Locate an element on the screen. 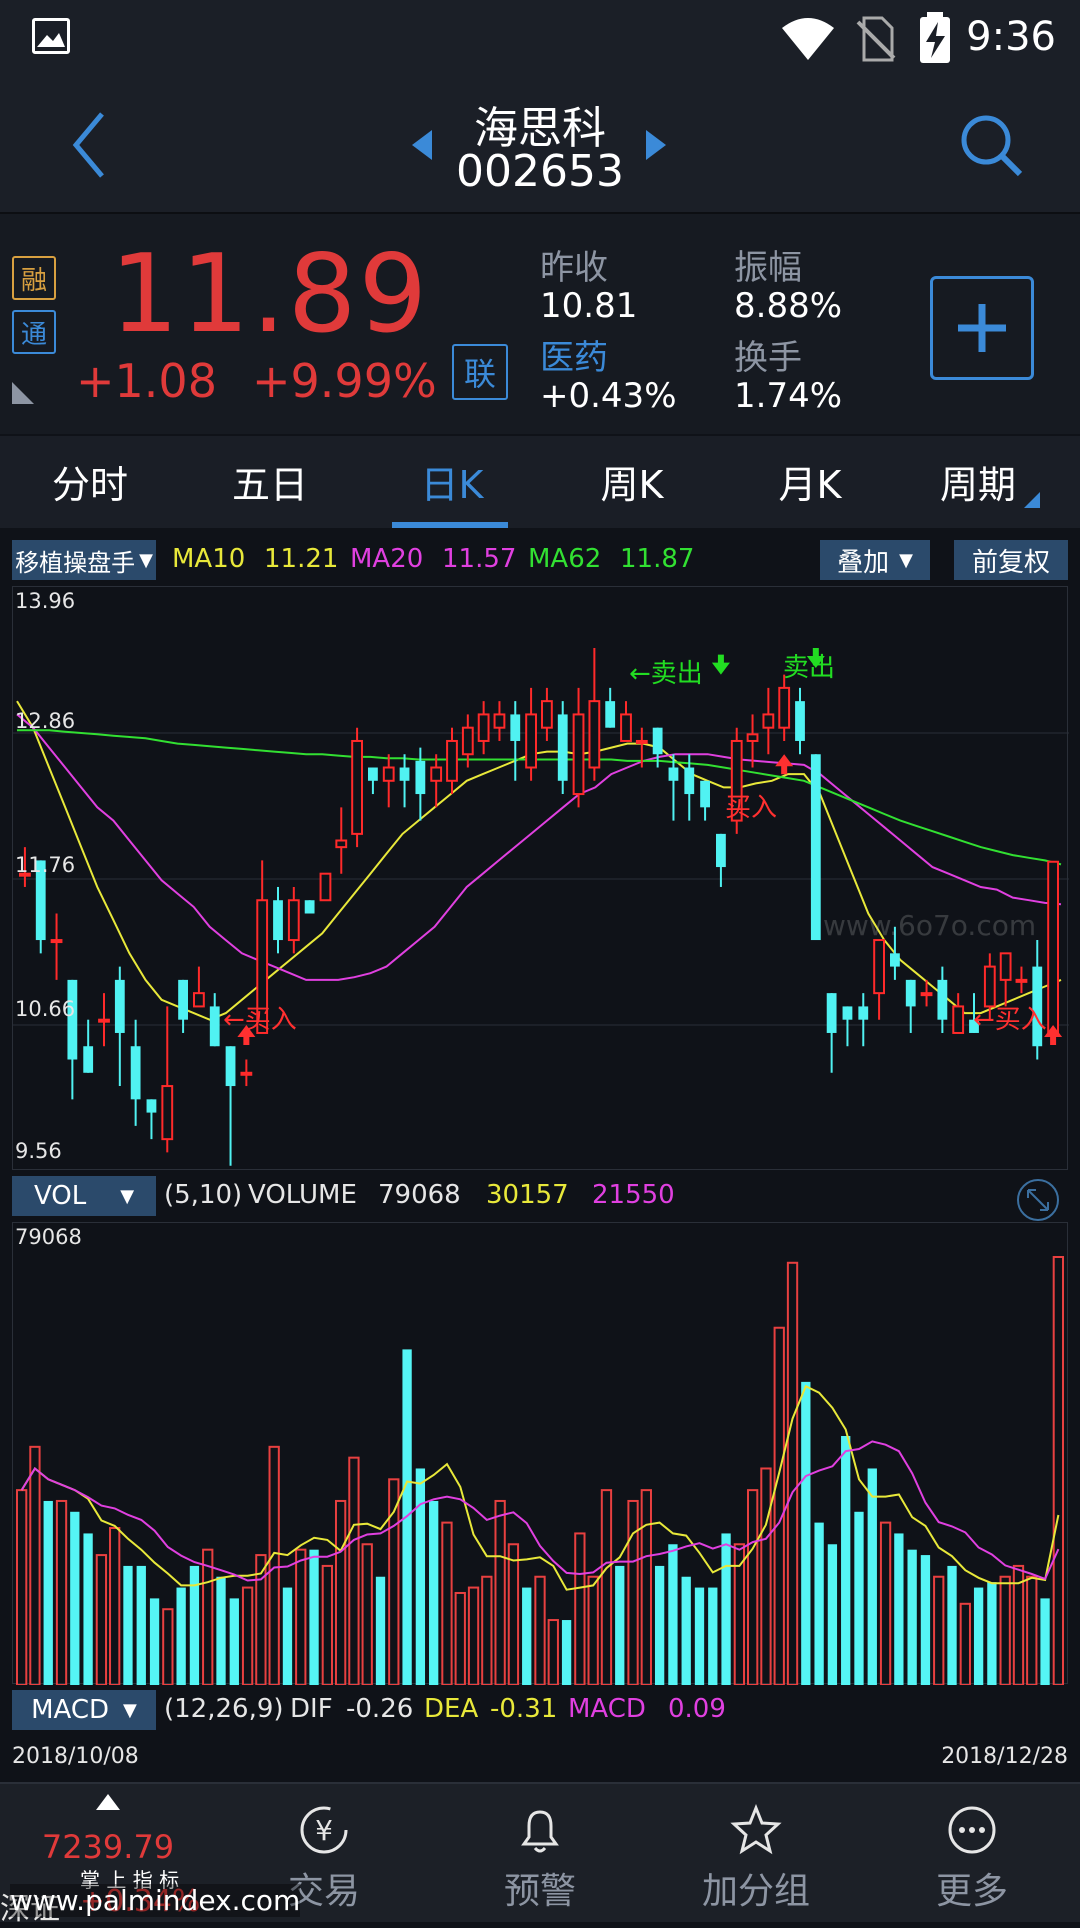 This screenshot has height=1928, width=1080. search-icon is located at coordinates (991, 145).